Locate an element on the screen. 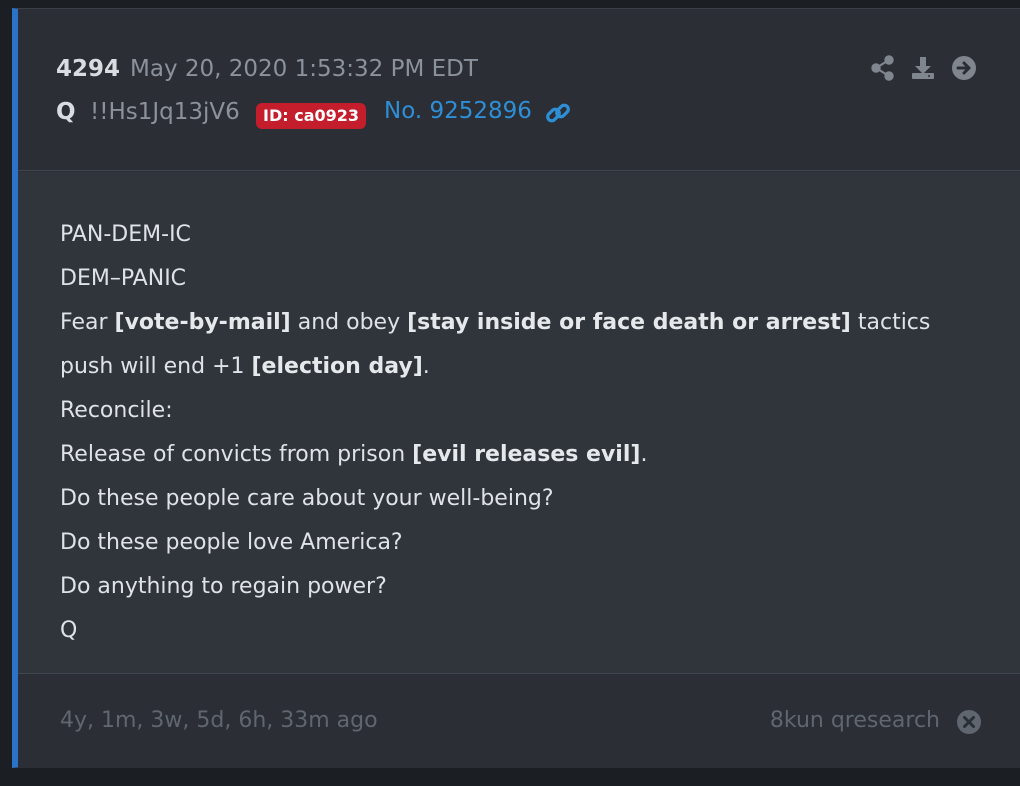 This screenshot has height=786, width=1020. body-line: push will end +1 [election day]. is located at coordinates (245, 366).